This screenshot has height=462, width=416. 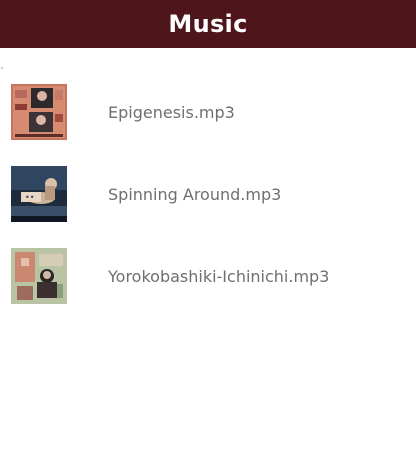 I want to click on song-title: Yorokobashiki-Ichinichi.mp3, so click(x=219, y=276).